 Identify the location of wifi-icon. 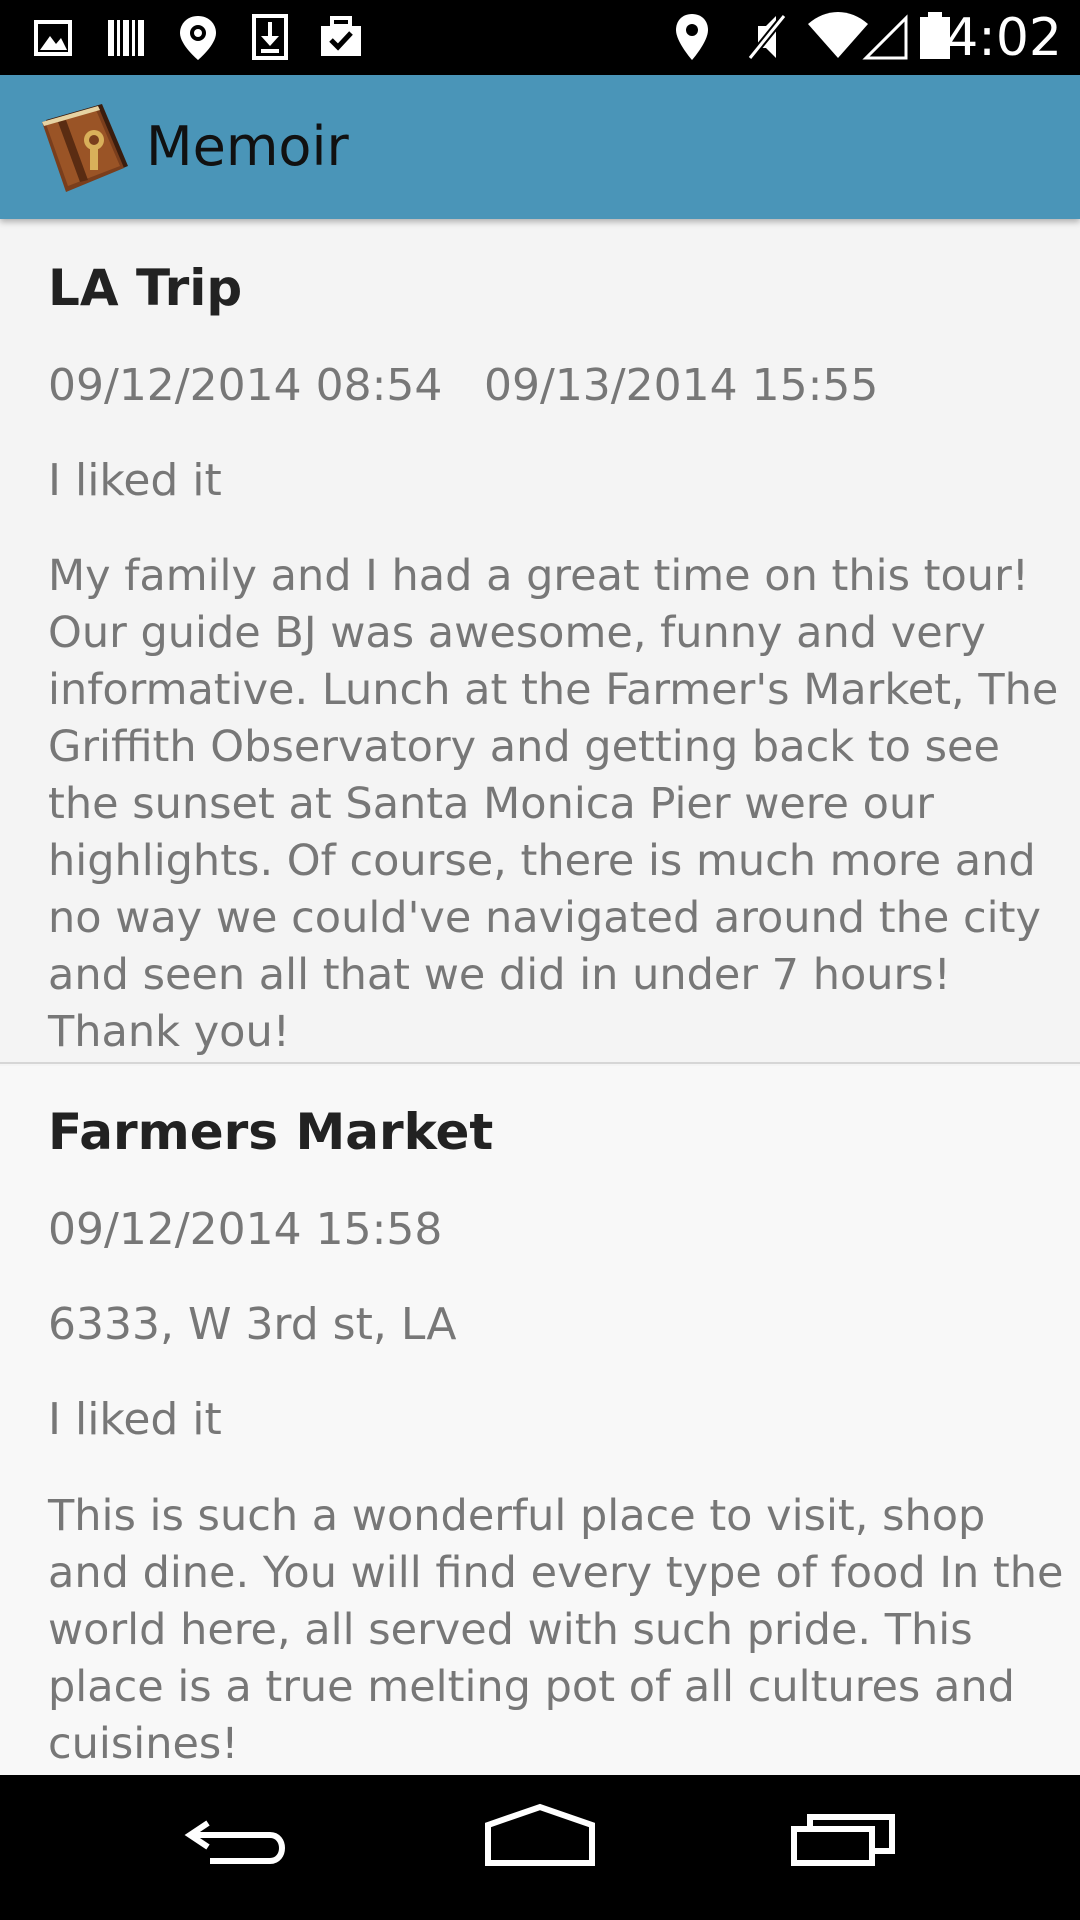
(838, 37).